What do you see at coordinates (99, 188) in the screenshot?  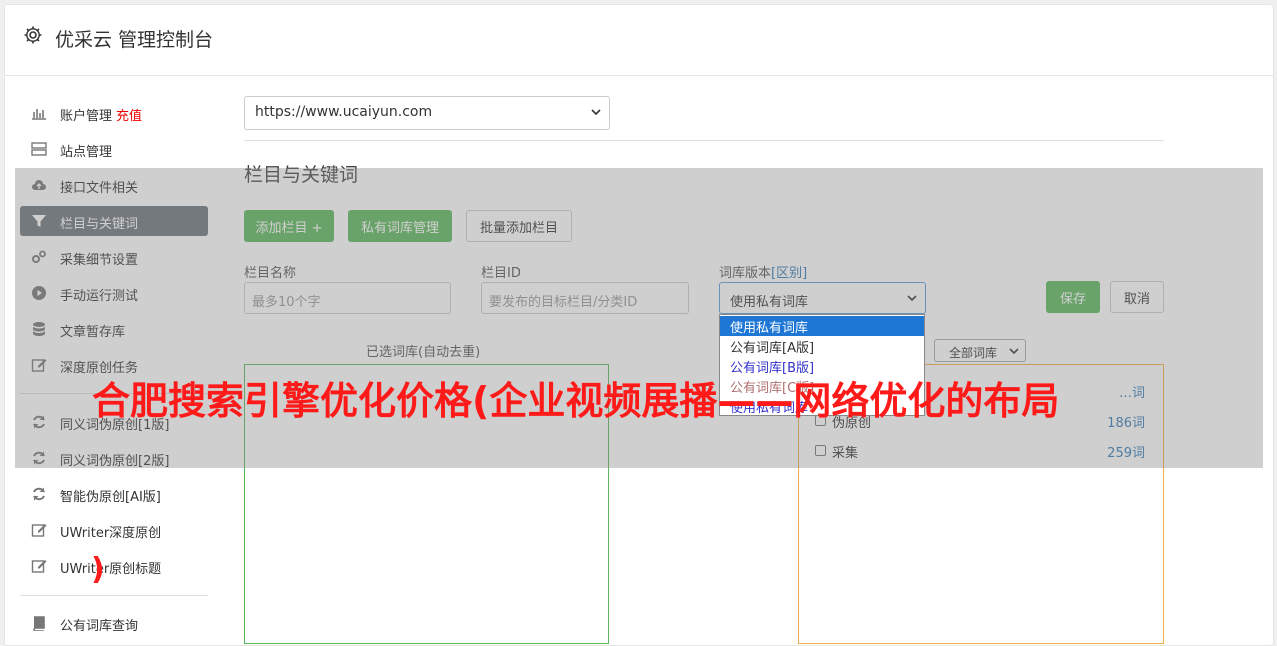 I see `sidebar-item-label: 接口文件相关` at bounding box center [99, 188].